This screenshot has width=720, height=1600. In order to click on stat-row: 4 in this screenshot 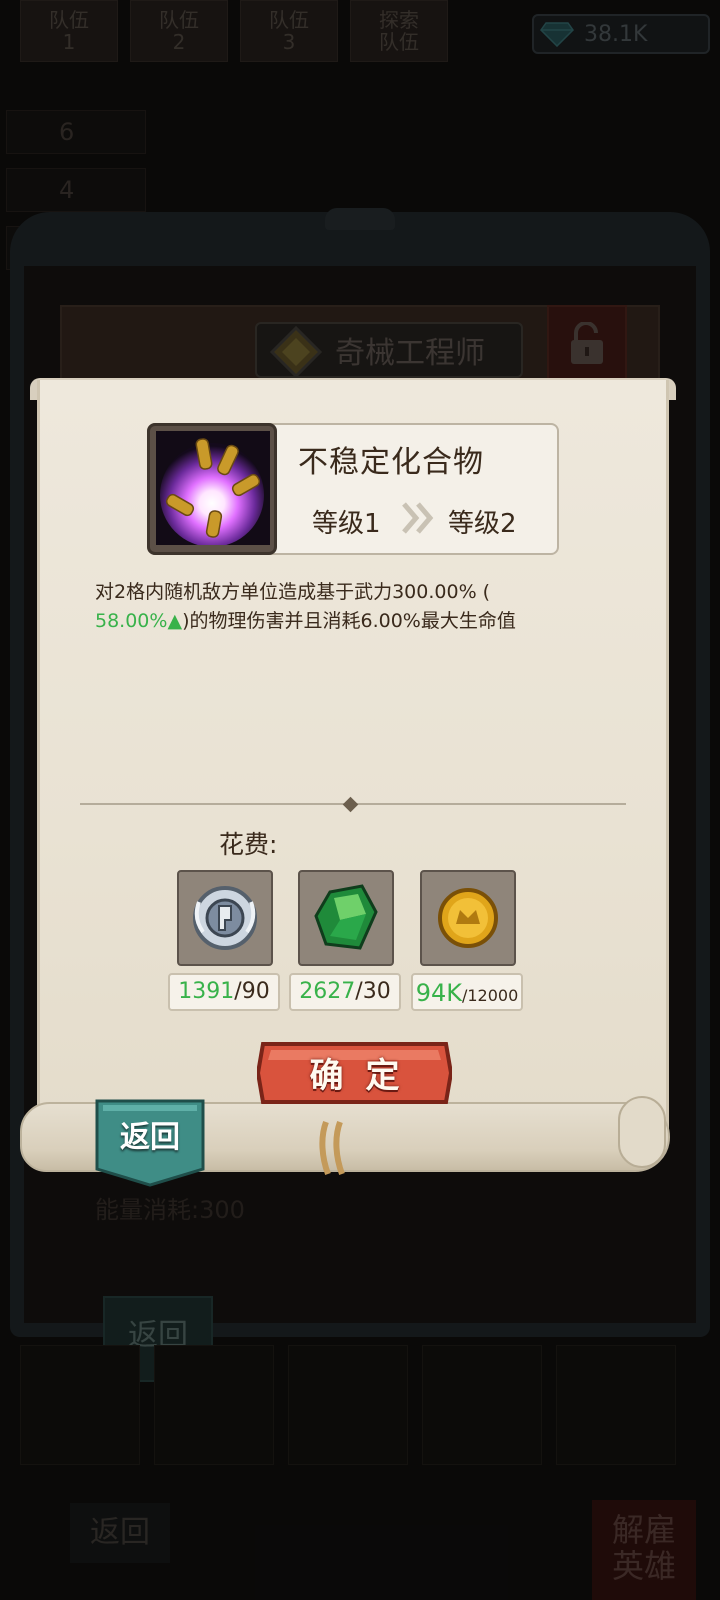, I will do `click(76, 190)`.